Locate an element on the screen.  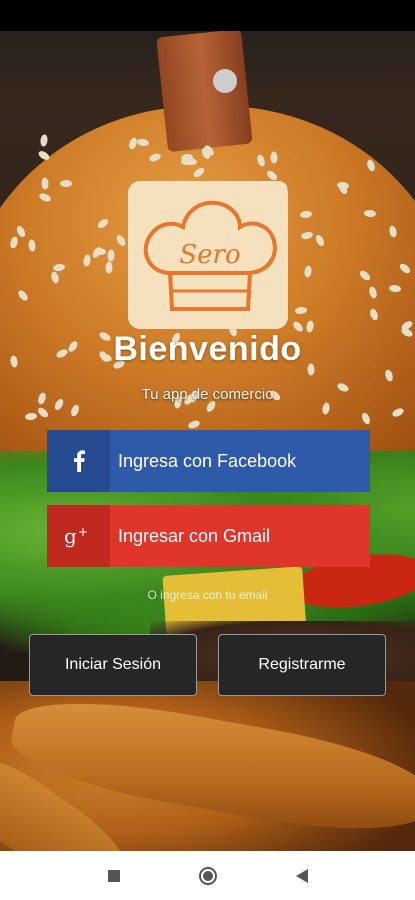
home-button is located at coordinates (208, 876).